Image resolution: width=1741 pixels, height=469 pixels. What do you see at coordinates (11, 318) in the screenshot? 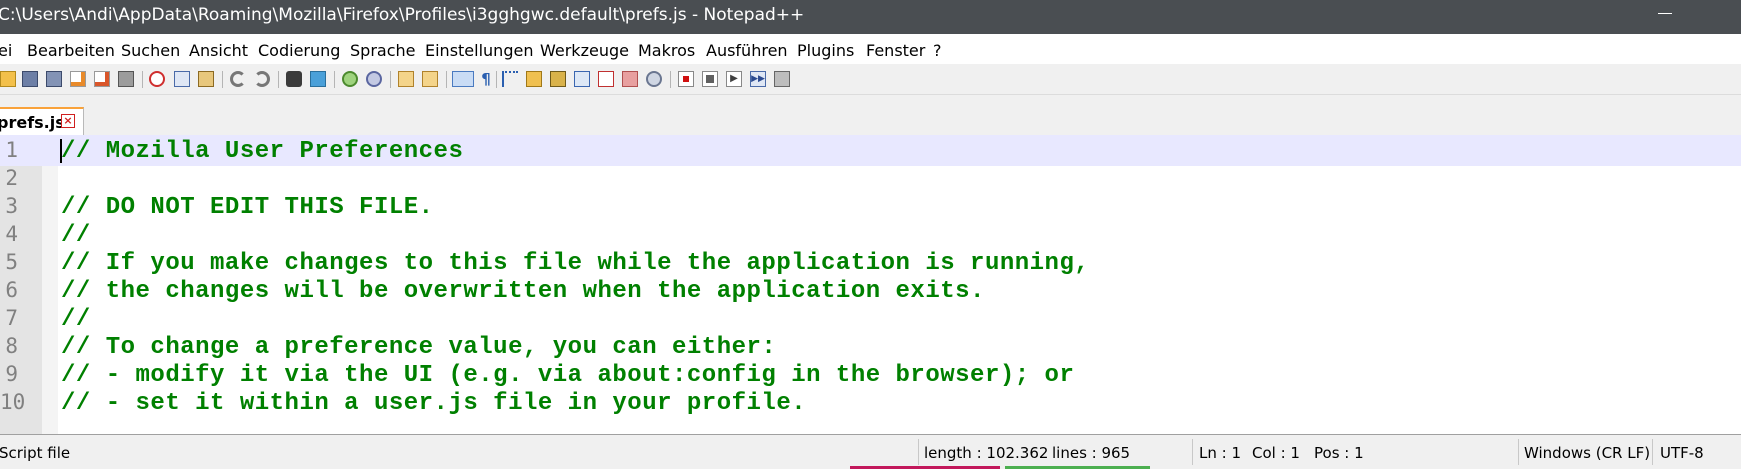
I see `line-number: 7` at bounding box center [11, 318].